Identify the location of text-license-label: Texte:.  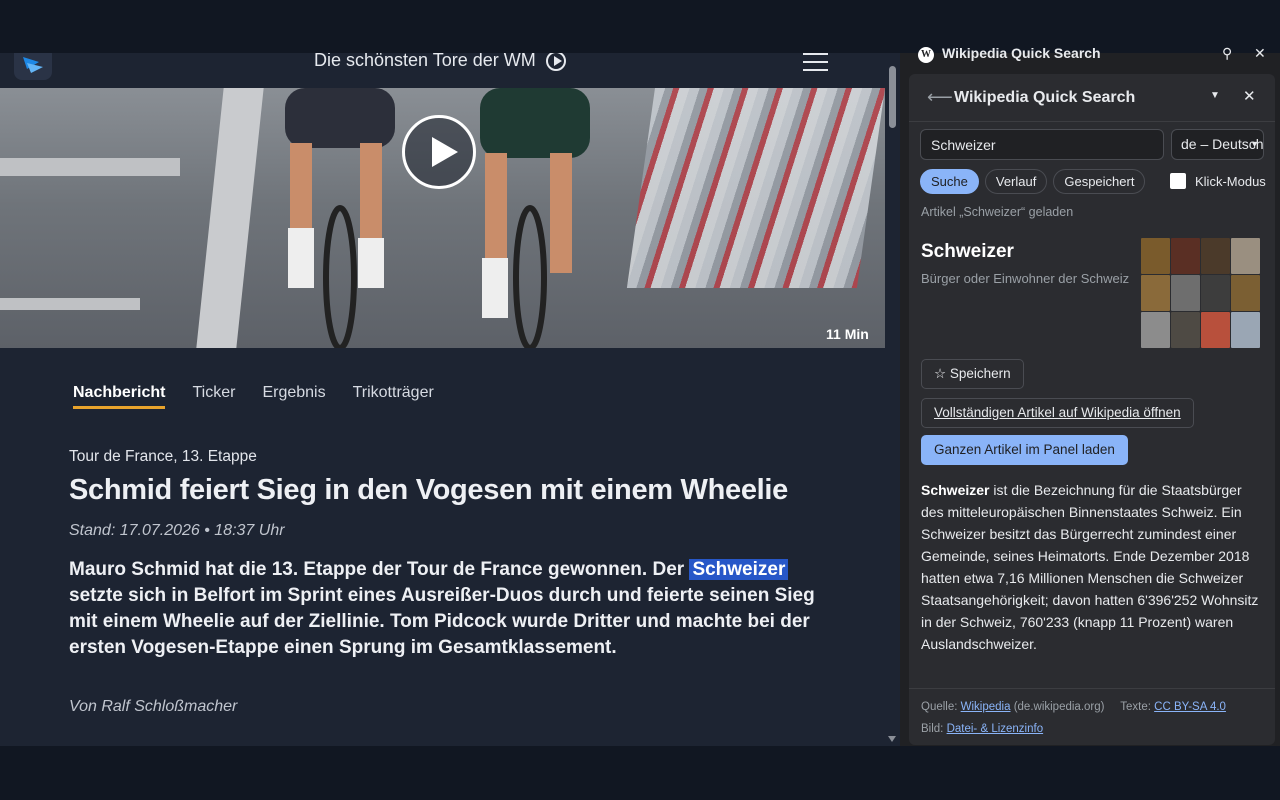
(1135, 707).